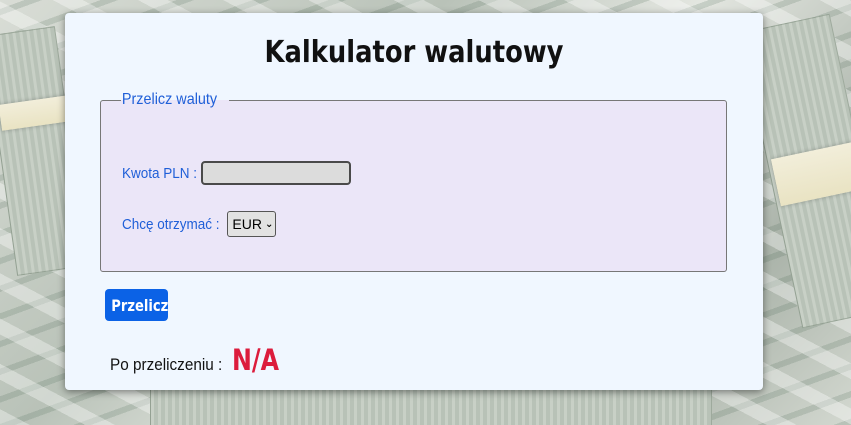 Image resolution: width=851 pixels, height=425 pixels. I want to click on currency-row: Chcę otrzymać : EUR ⌄, so click(199, 224).